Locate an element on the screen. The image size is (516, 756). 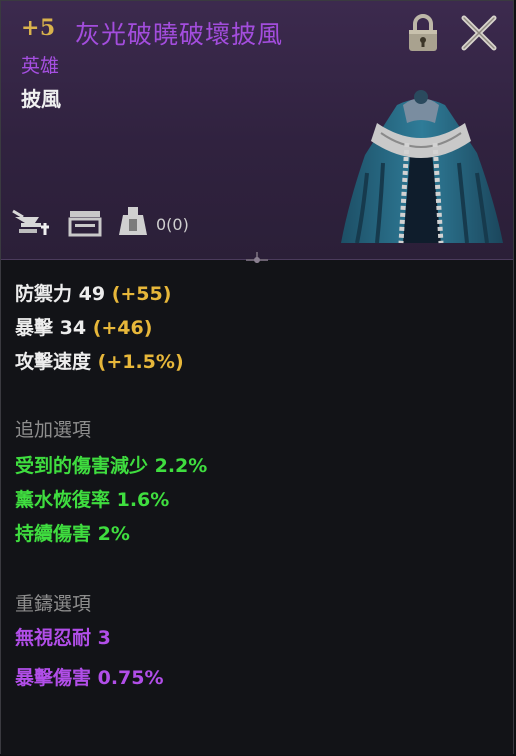
lock-icon is located at coordinates (423, 33).